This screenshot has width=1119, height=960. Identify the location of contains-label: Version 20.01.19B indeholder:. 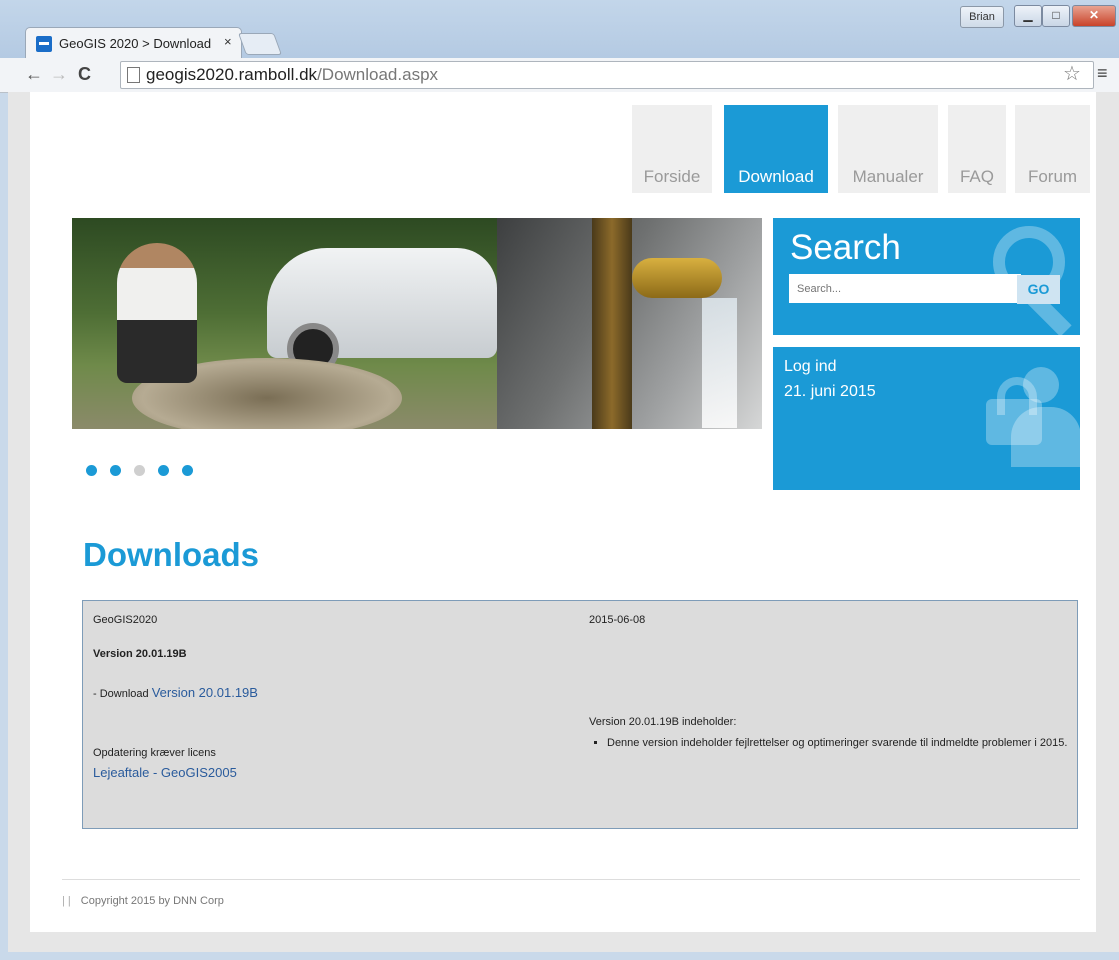
(663, 722).